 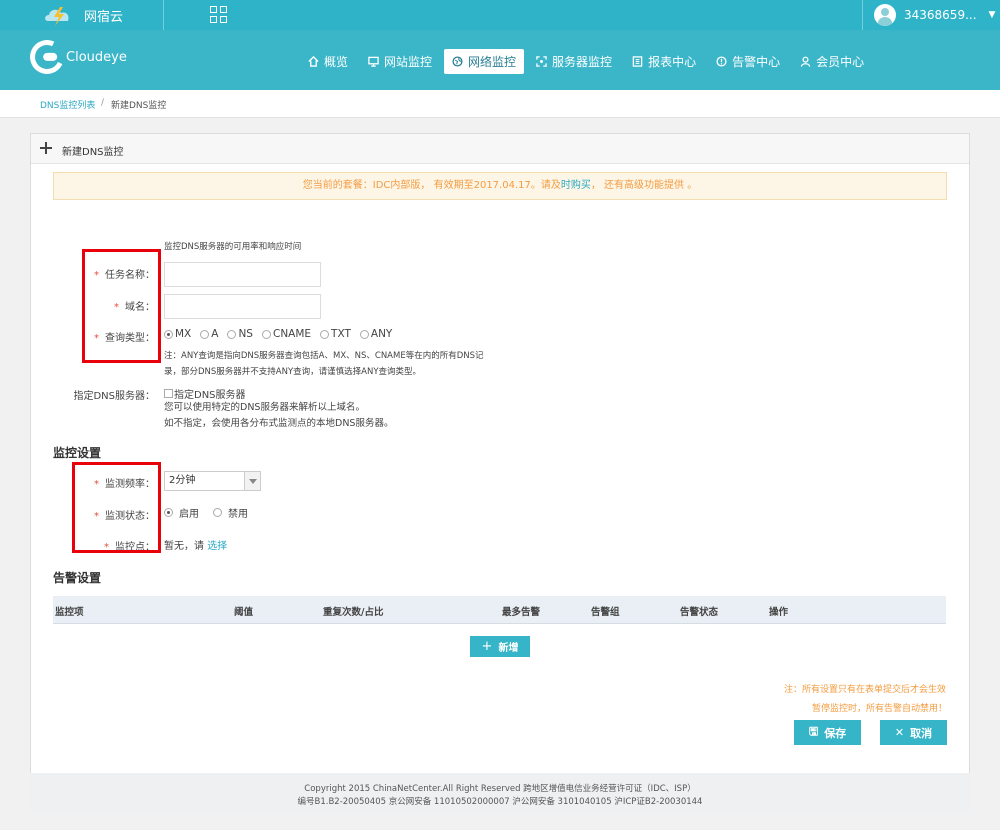 I want to click on query-type-mx: MX, so click(x=177, y=334).